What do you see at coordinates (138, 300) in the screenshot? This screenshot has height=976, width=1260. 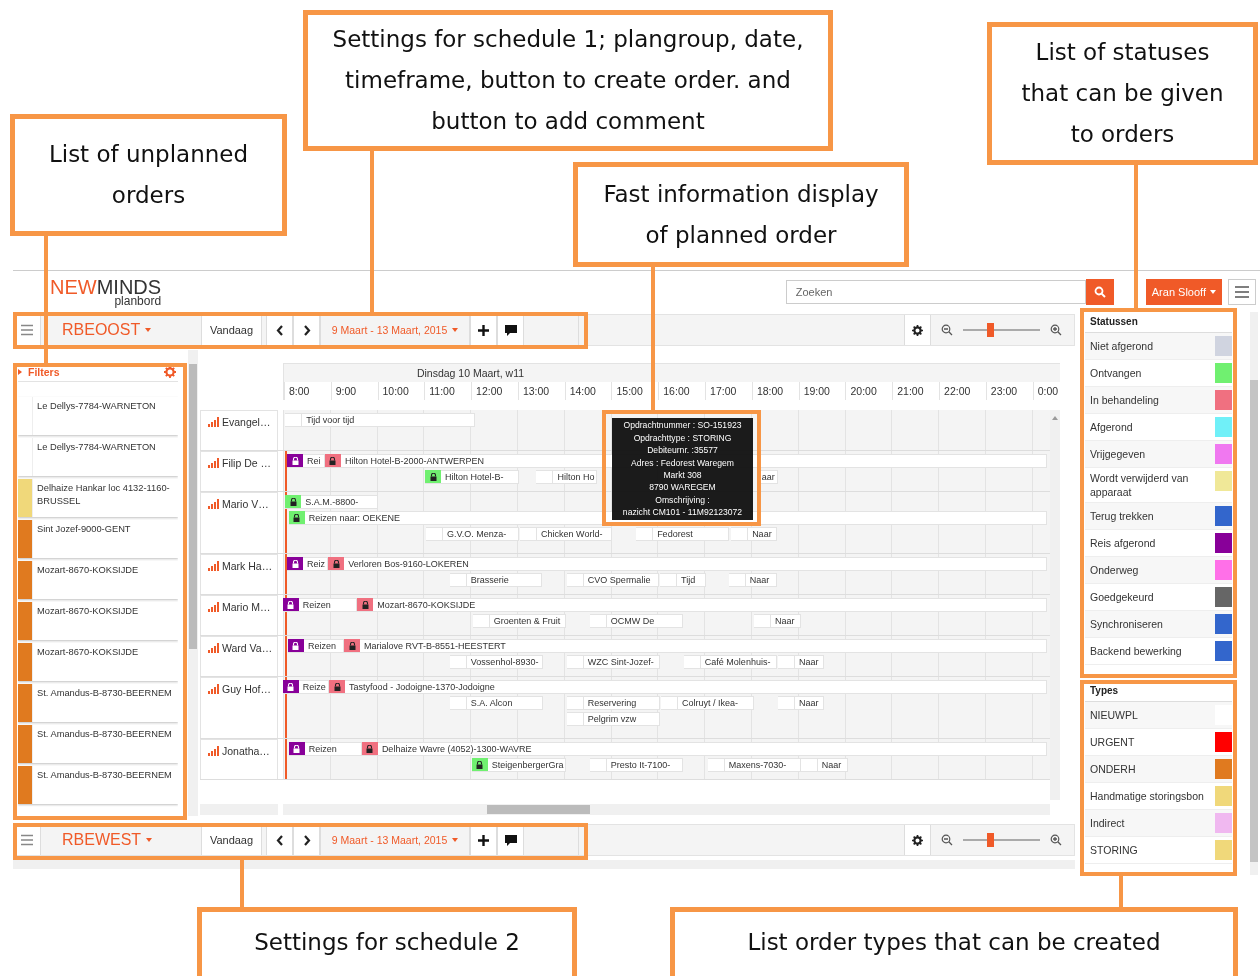 I see `logo-subtitle: planbord` at bounding box center [138, 300].